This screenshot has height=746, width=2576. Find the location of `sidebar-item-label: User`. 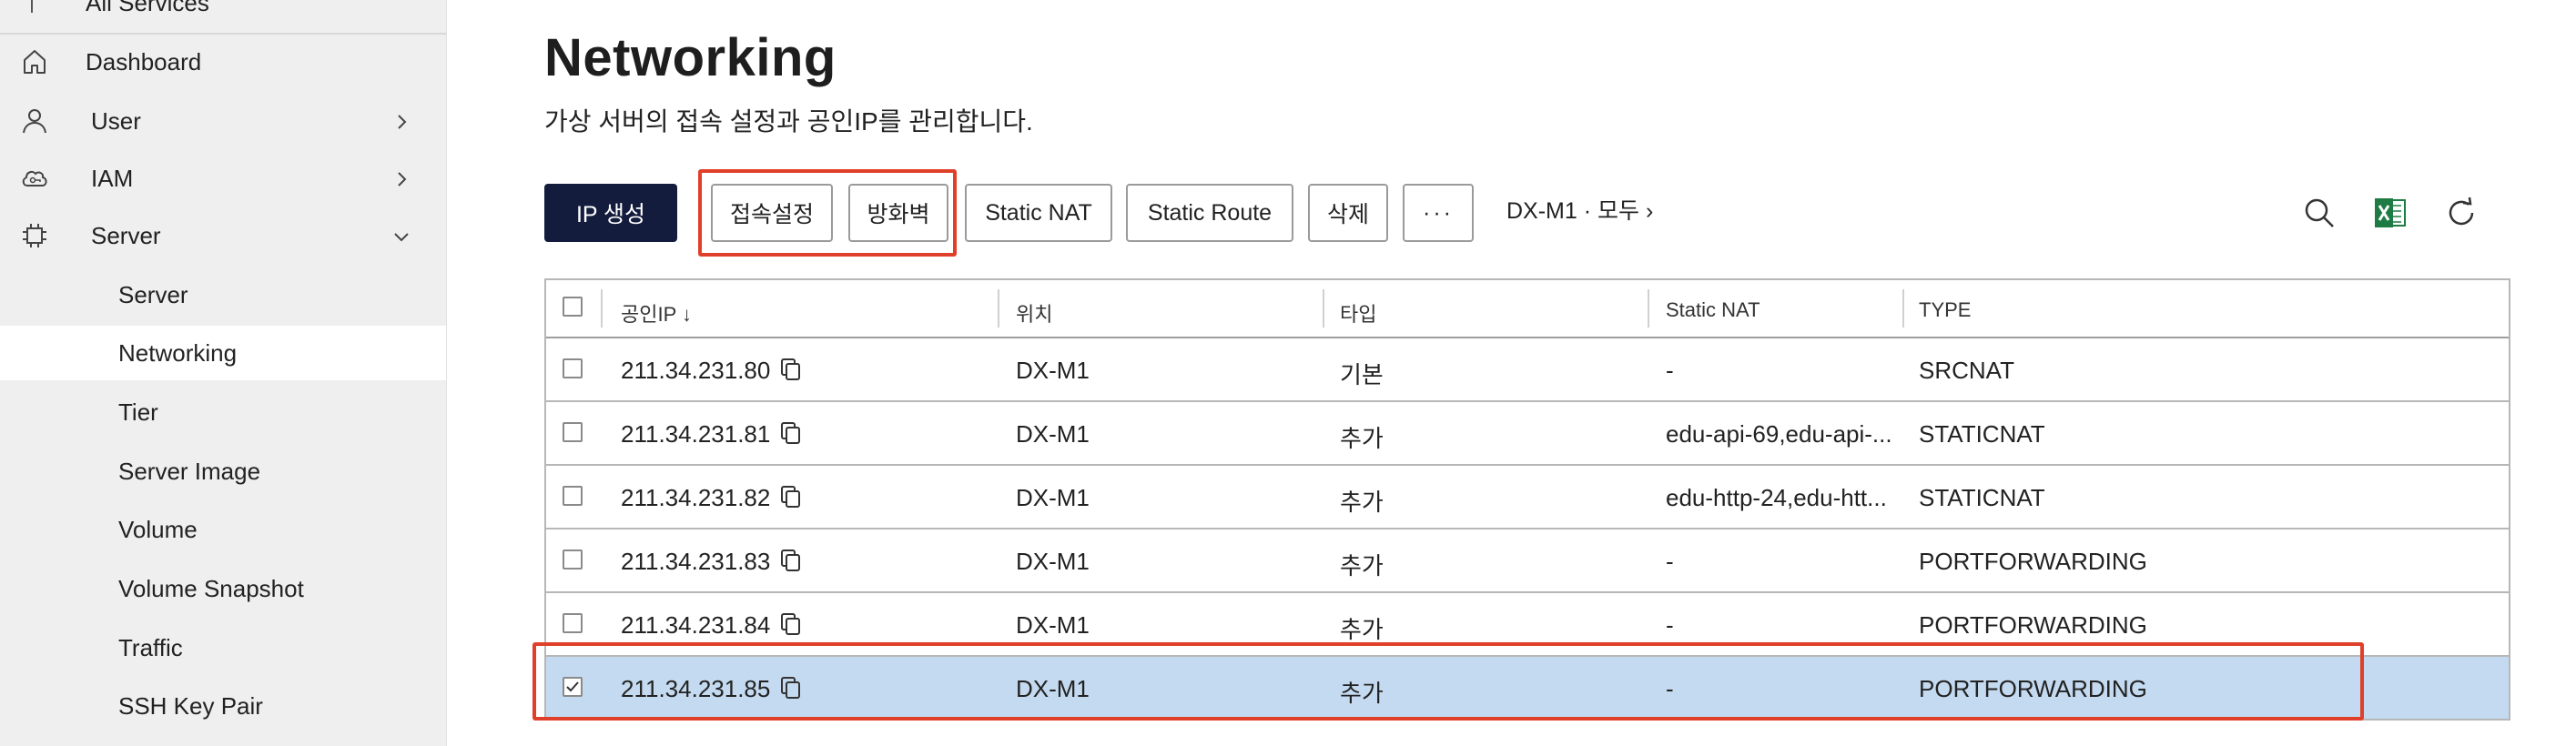

sidebar-item-label: User is located at coordinates (116, 121).